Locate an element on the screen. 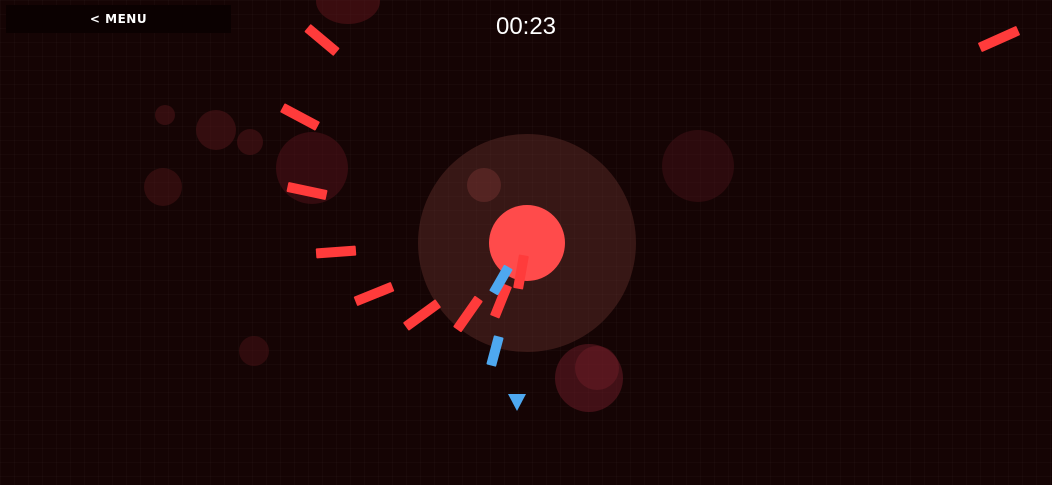 The height and width of the screenshot is (485, 1052). timer-display: 00:23 is located at coordinates (526, 26).